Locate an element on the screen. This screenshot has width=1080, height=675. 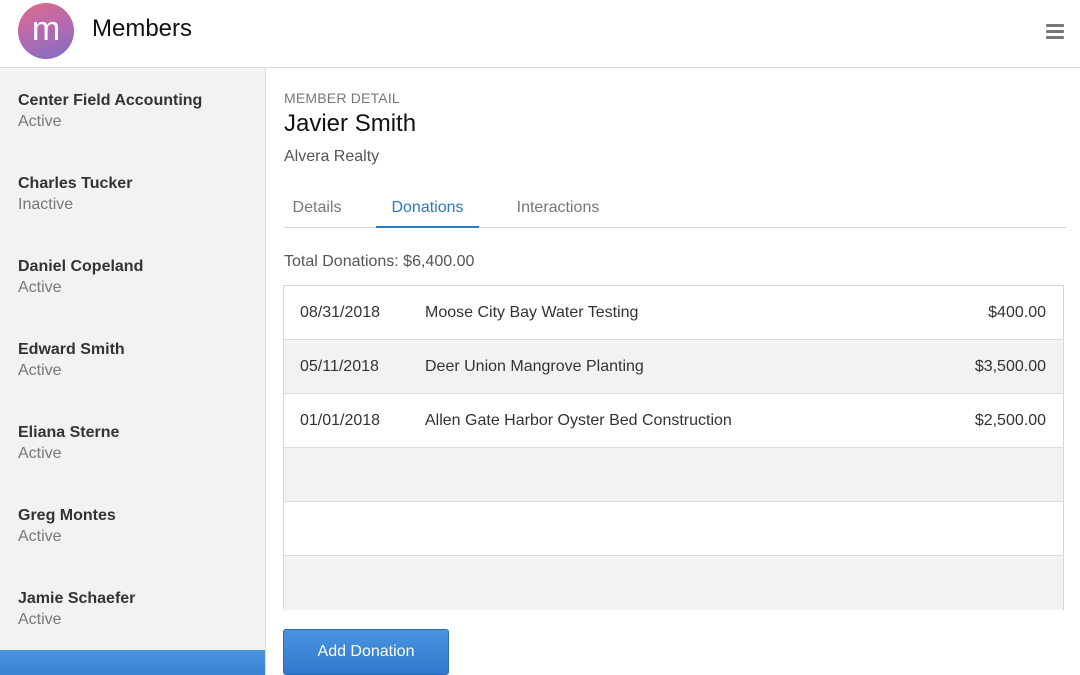
donation-date: 05/11/2018 is located at coordinates (339, 366).